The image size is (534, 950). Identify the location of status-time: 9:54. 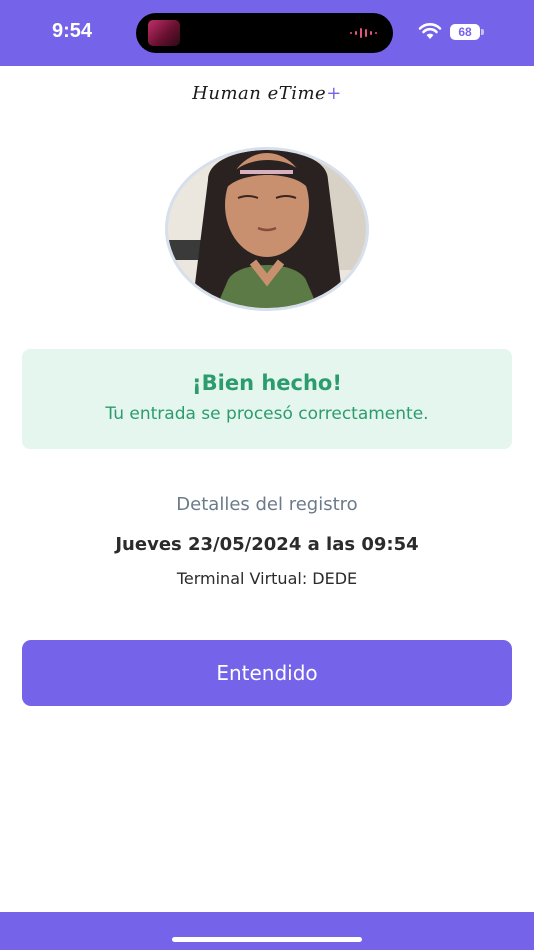
(72, 31).